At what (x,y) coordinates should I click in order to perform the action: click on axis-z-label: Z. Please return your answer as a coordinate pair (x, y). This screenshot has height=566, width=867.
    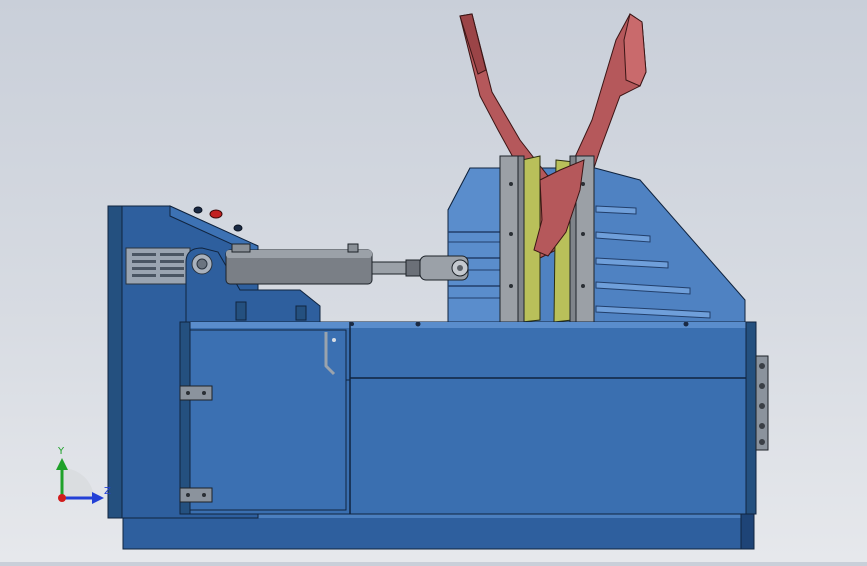
    Looking at the image, I should click on (107, 491).